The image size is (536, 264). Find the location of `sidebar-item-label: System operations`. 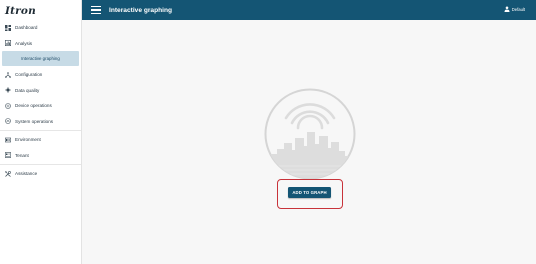

sidebar-item-label: System operations is located at coordinates (34, 121).